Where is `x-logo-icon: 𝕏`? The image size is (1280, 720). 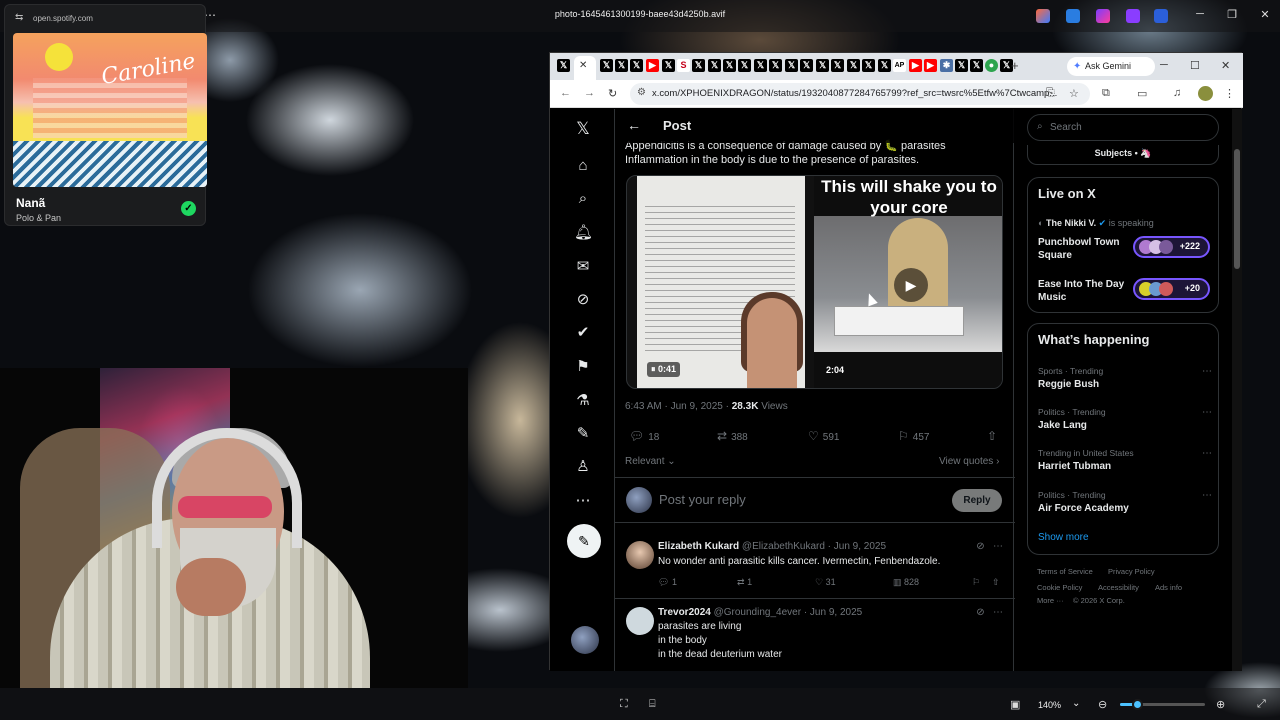 x-logo-icon: 𝕏 is located at coordinates (583, 129).